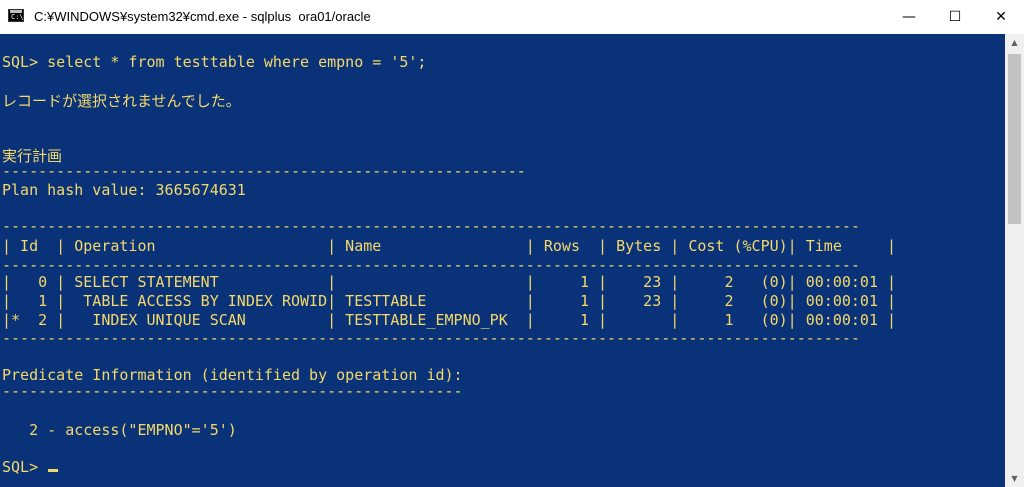 The image size is (1024, 487). Describe the element at coordinates (25, 467) in the screenshot. I see `prompt-text: SQL>` at that location.